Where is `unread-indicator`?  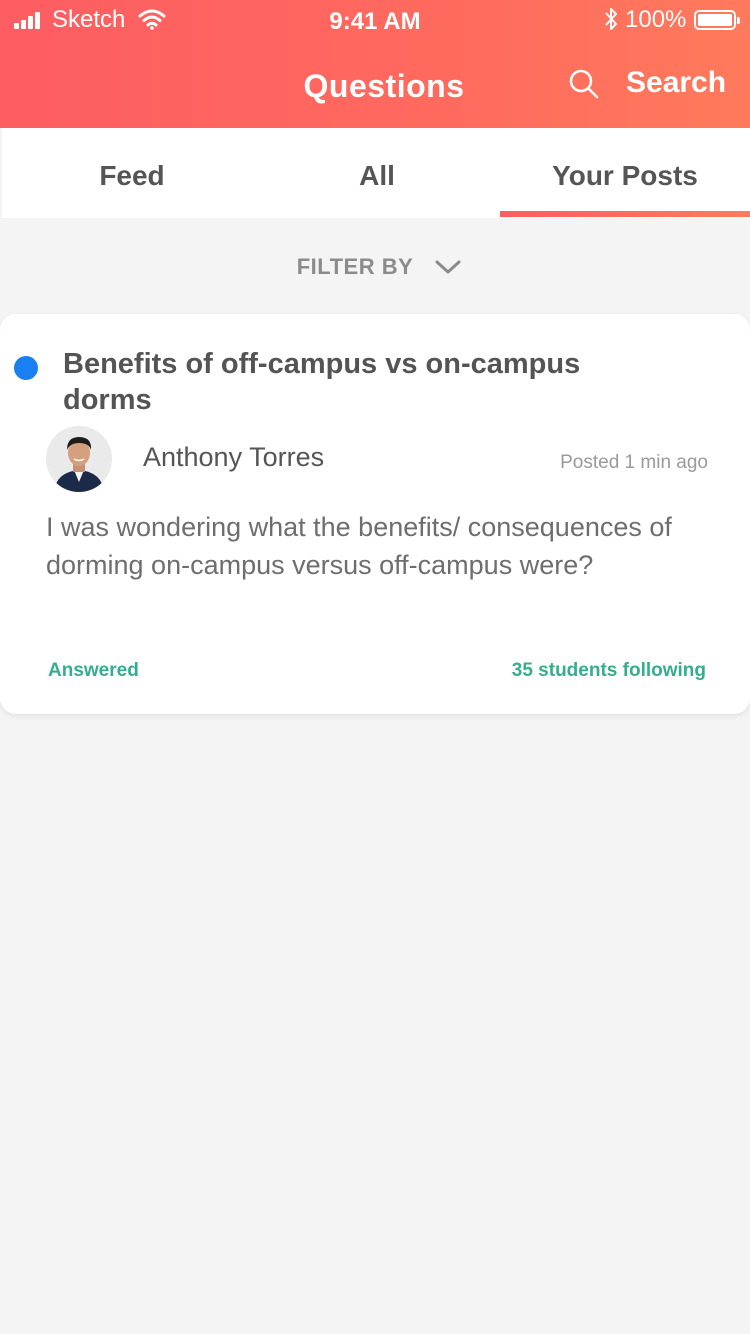 unread-indicator is located at coordinates (26, 368).